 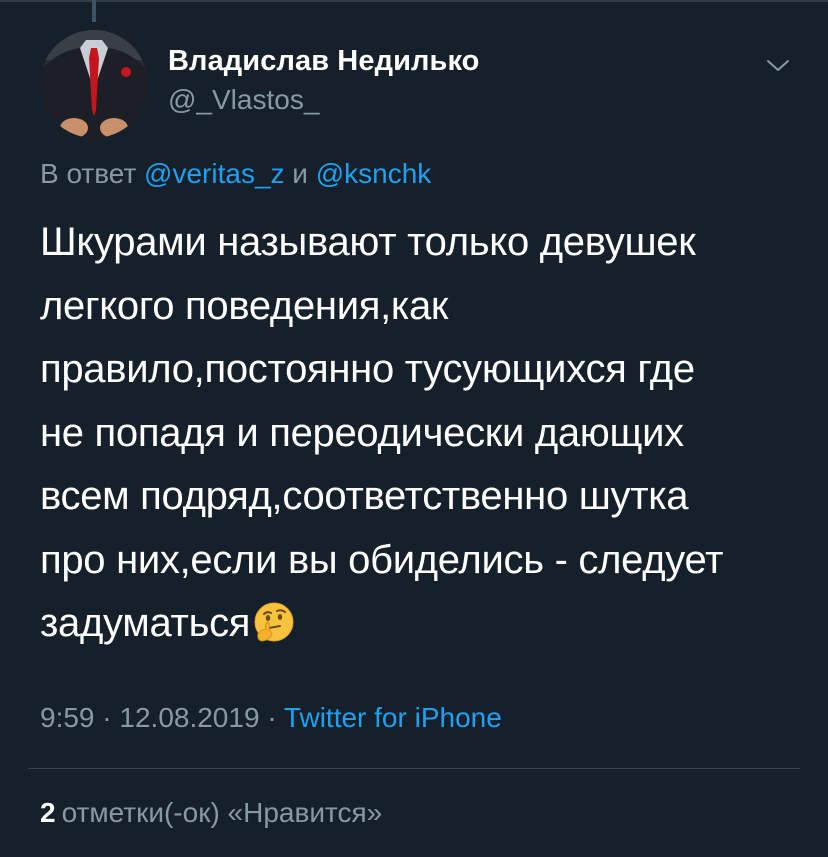 What do you see at coordinates (145, 623) in the screenshot?
I see `tweet-text-line: задуматься` at bounding box center [145, 623].